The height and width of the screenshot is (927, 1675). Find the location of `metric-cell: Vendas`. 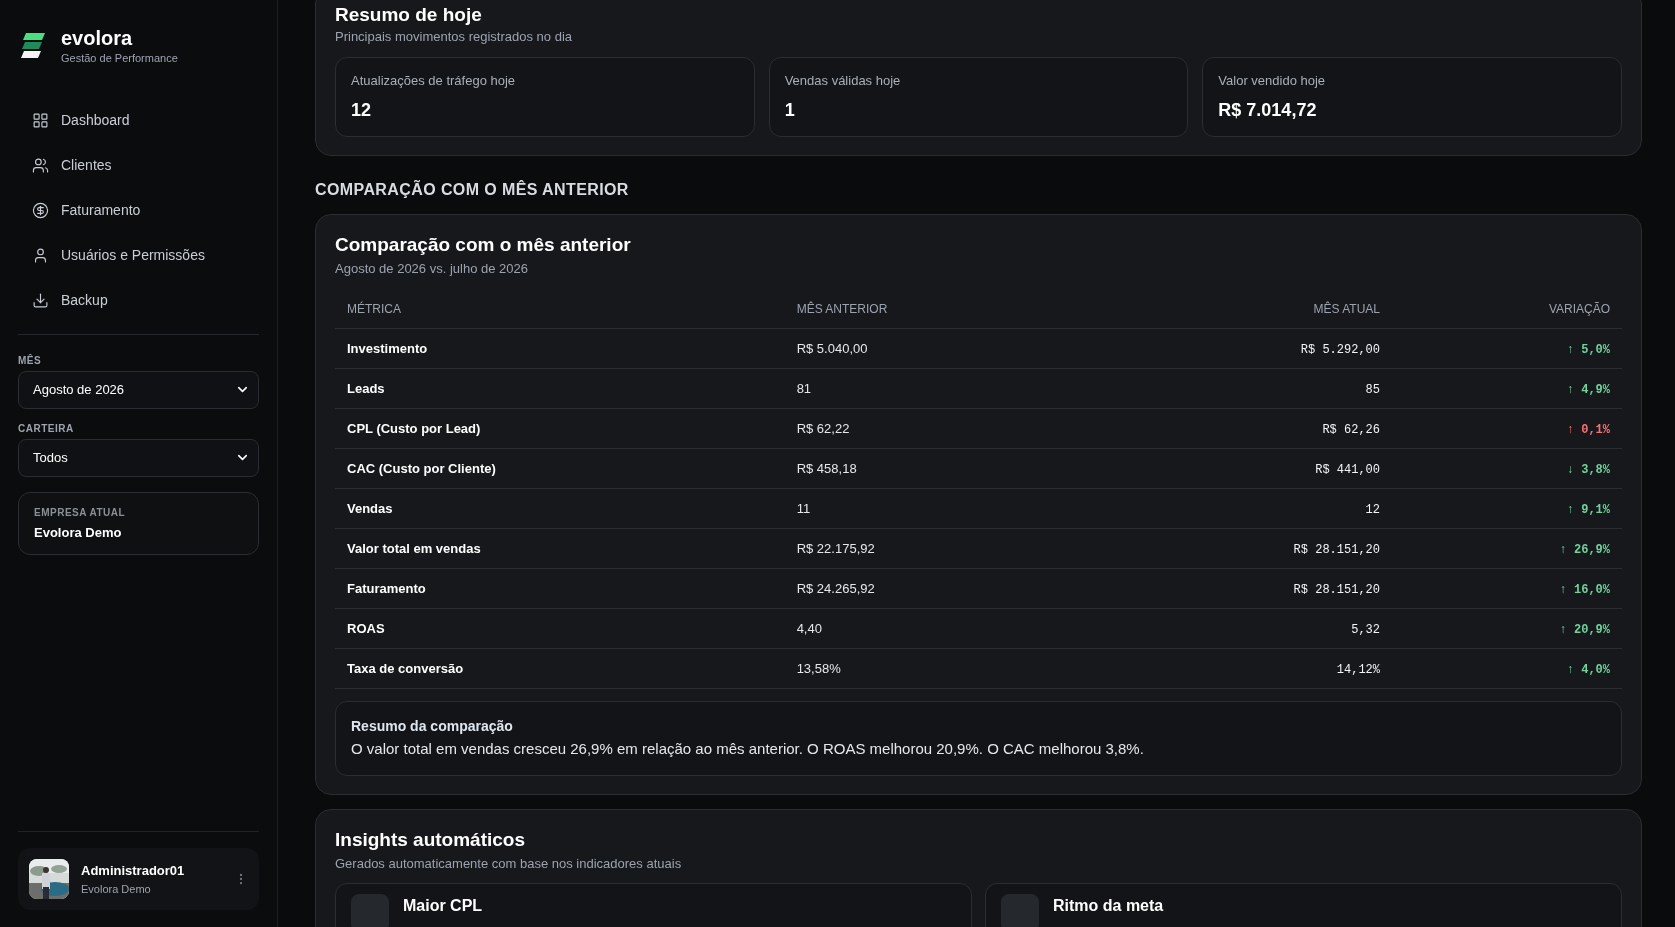

metric-cell: Vendas is located at coordinates (370, 508).